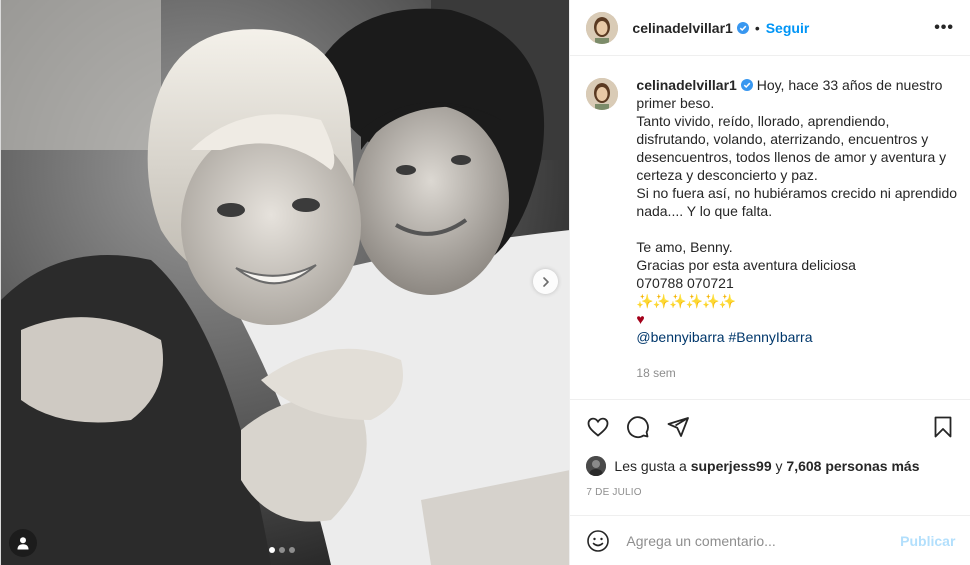 This screenshot has width=970, height=565. I want to click on comment-input, so click(763, 540).